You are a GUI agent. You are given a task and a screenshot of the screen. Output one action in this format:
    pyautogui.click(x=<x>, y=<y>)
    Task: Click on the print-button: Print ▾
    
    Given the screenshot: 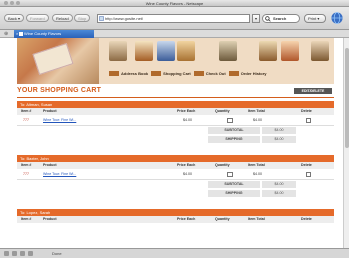 What is the action you would take?
    pyautogui.click(x=315, y=18)
    